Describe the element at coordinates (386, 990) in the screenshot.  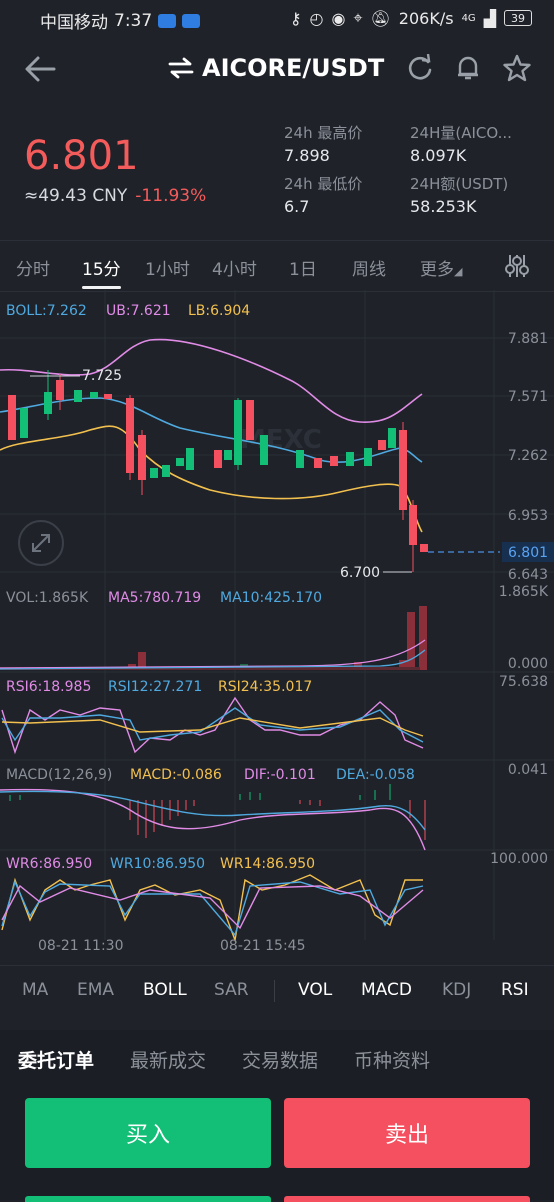
I see `indicator-macd: MACD` at that location.